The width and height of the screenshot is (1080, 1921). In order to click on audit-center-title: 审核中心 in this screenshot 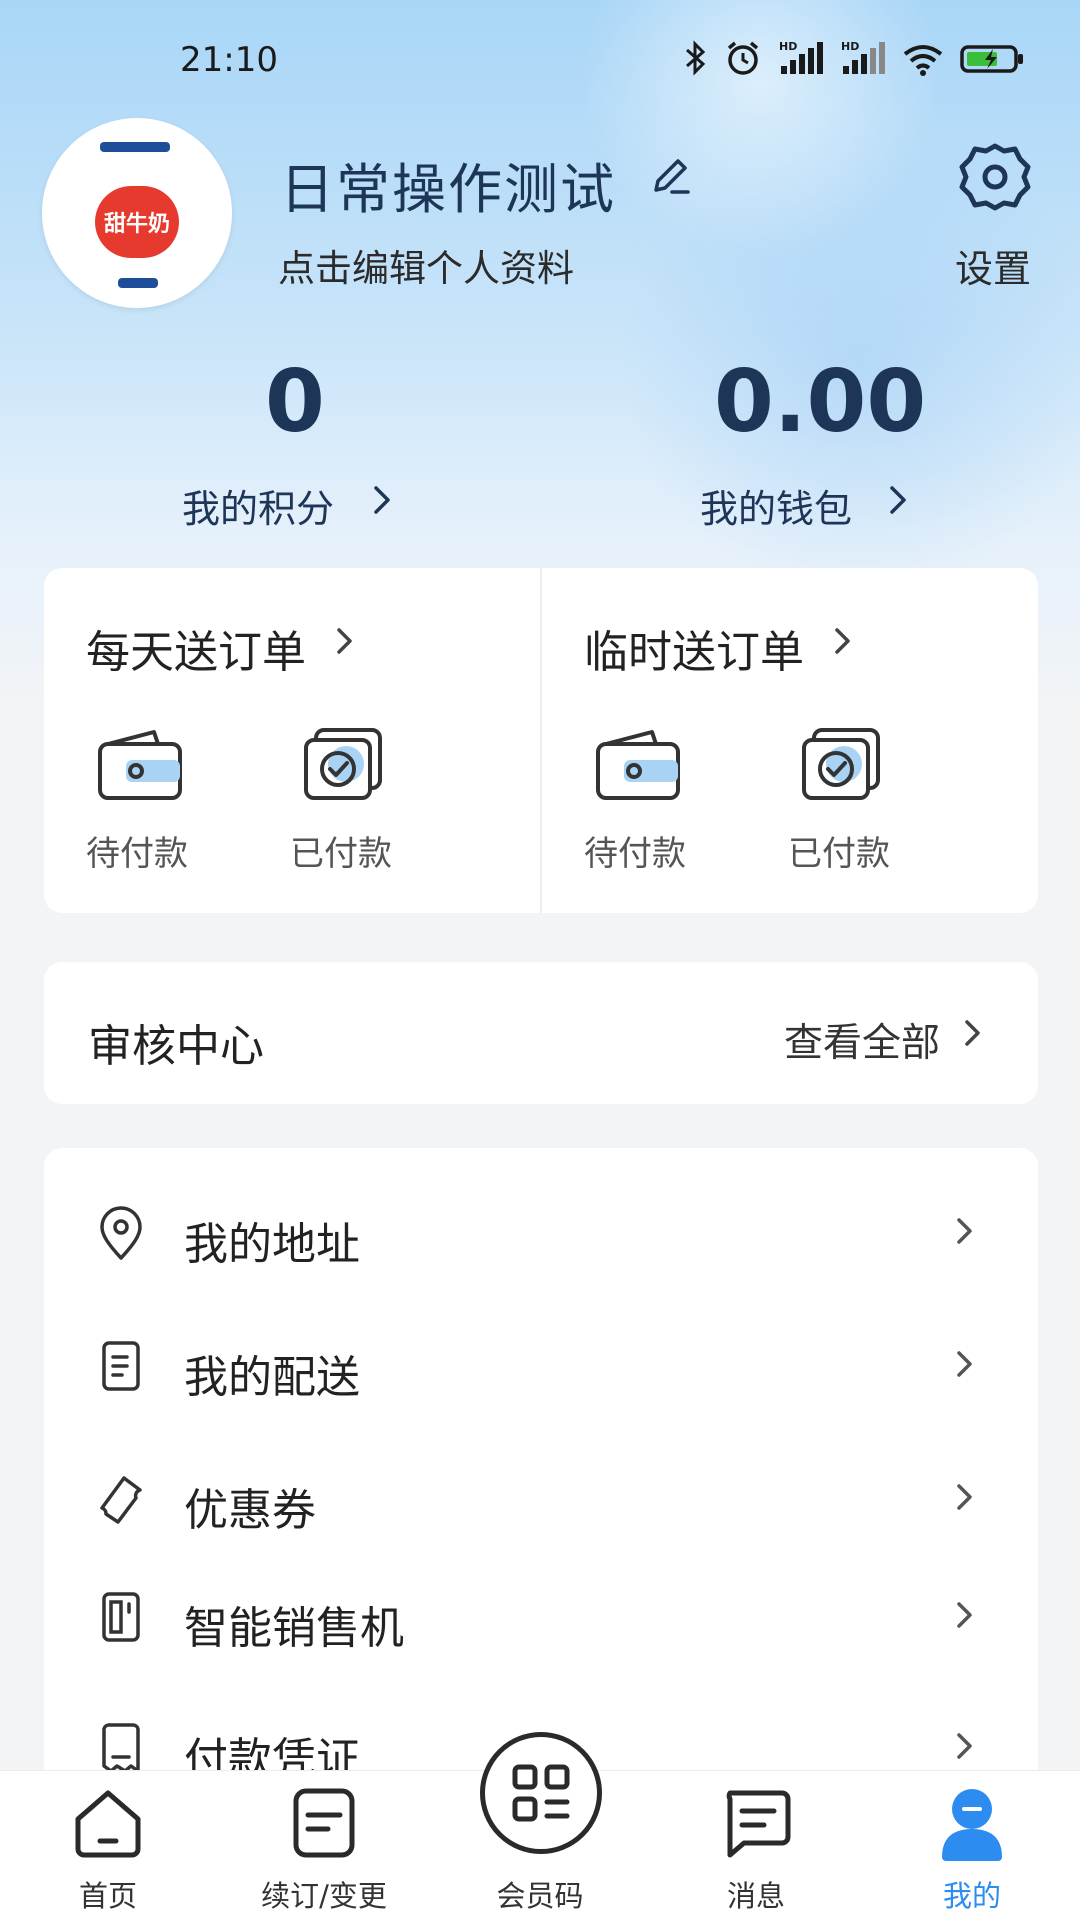, I will do `click(176, 1046)`.